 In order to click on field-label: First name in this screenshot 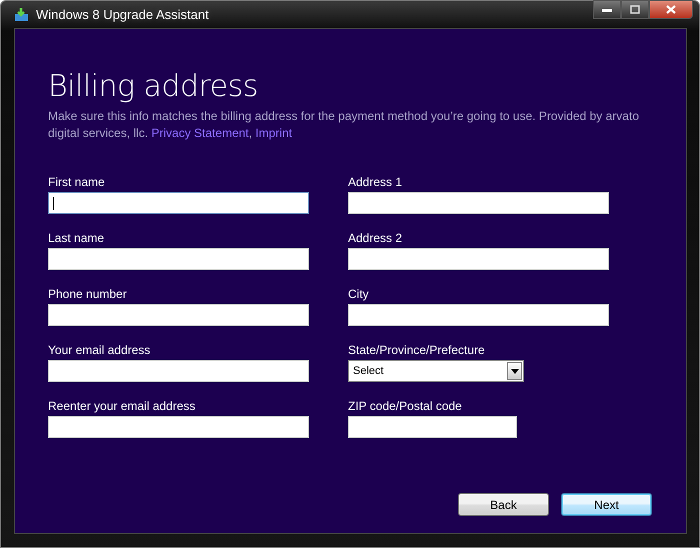, I will do `click(76, 182)`.